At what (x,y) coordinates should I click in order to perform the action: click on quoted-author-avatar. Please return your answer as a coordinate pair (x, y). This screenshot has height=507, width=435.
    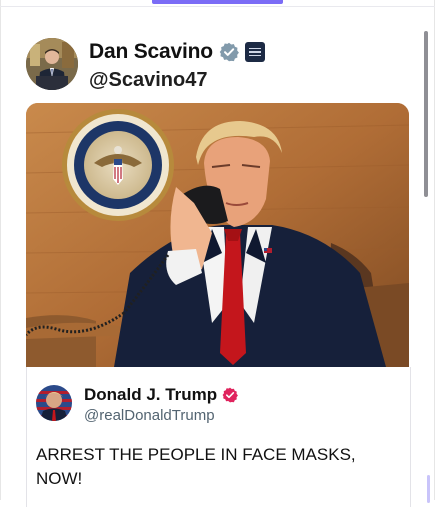
    Looking at the image, I should click on (54, 403).